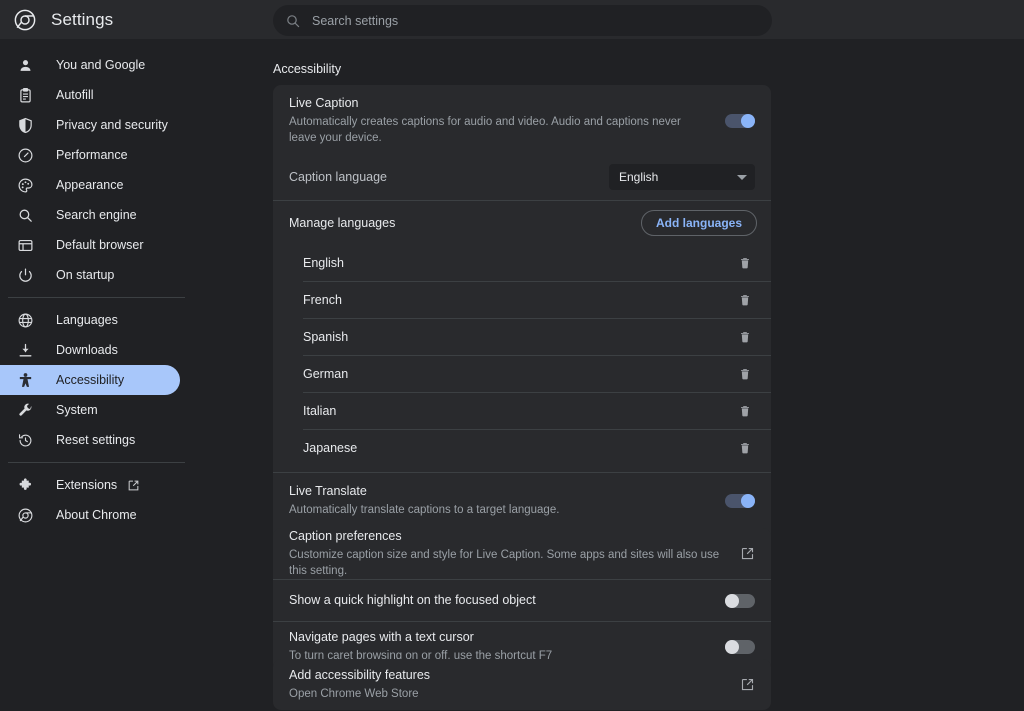  I want to click on sidebar-item-system: System, so click(90, 410).